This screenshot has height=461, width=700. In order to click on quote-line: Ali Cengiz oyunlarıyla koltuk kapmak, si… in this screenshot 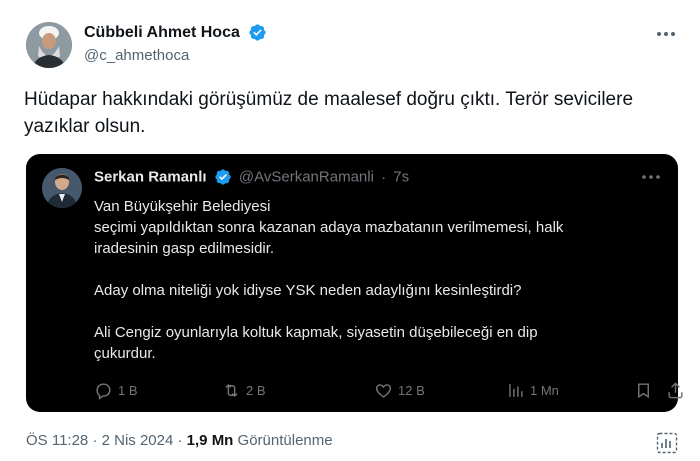, I will do `click(316, 332)`.